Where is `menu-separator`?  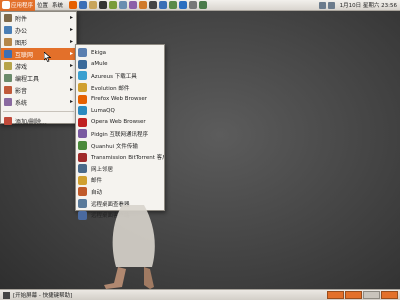
menu-separator is located at coordinates (38, 111).